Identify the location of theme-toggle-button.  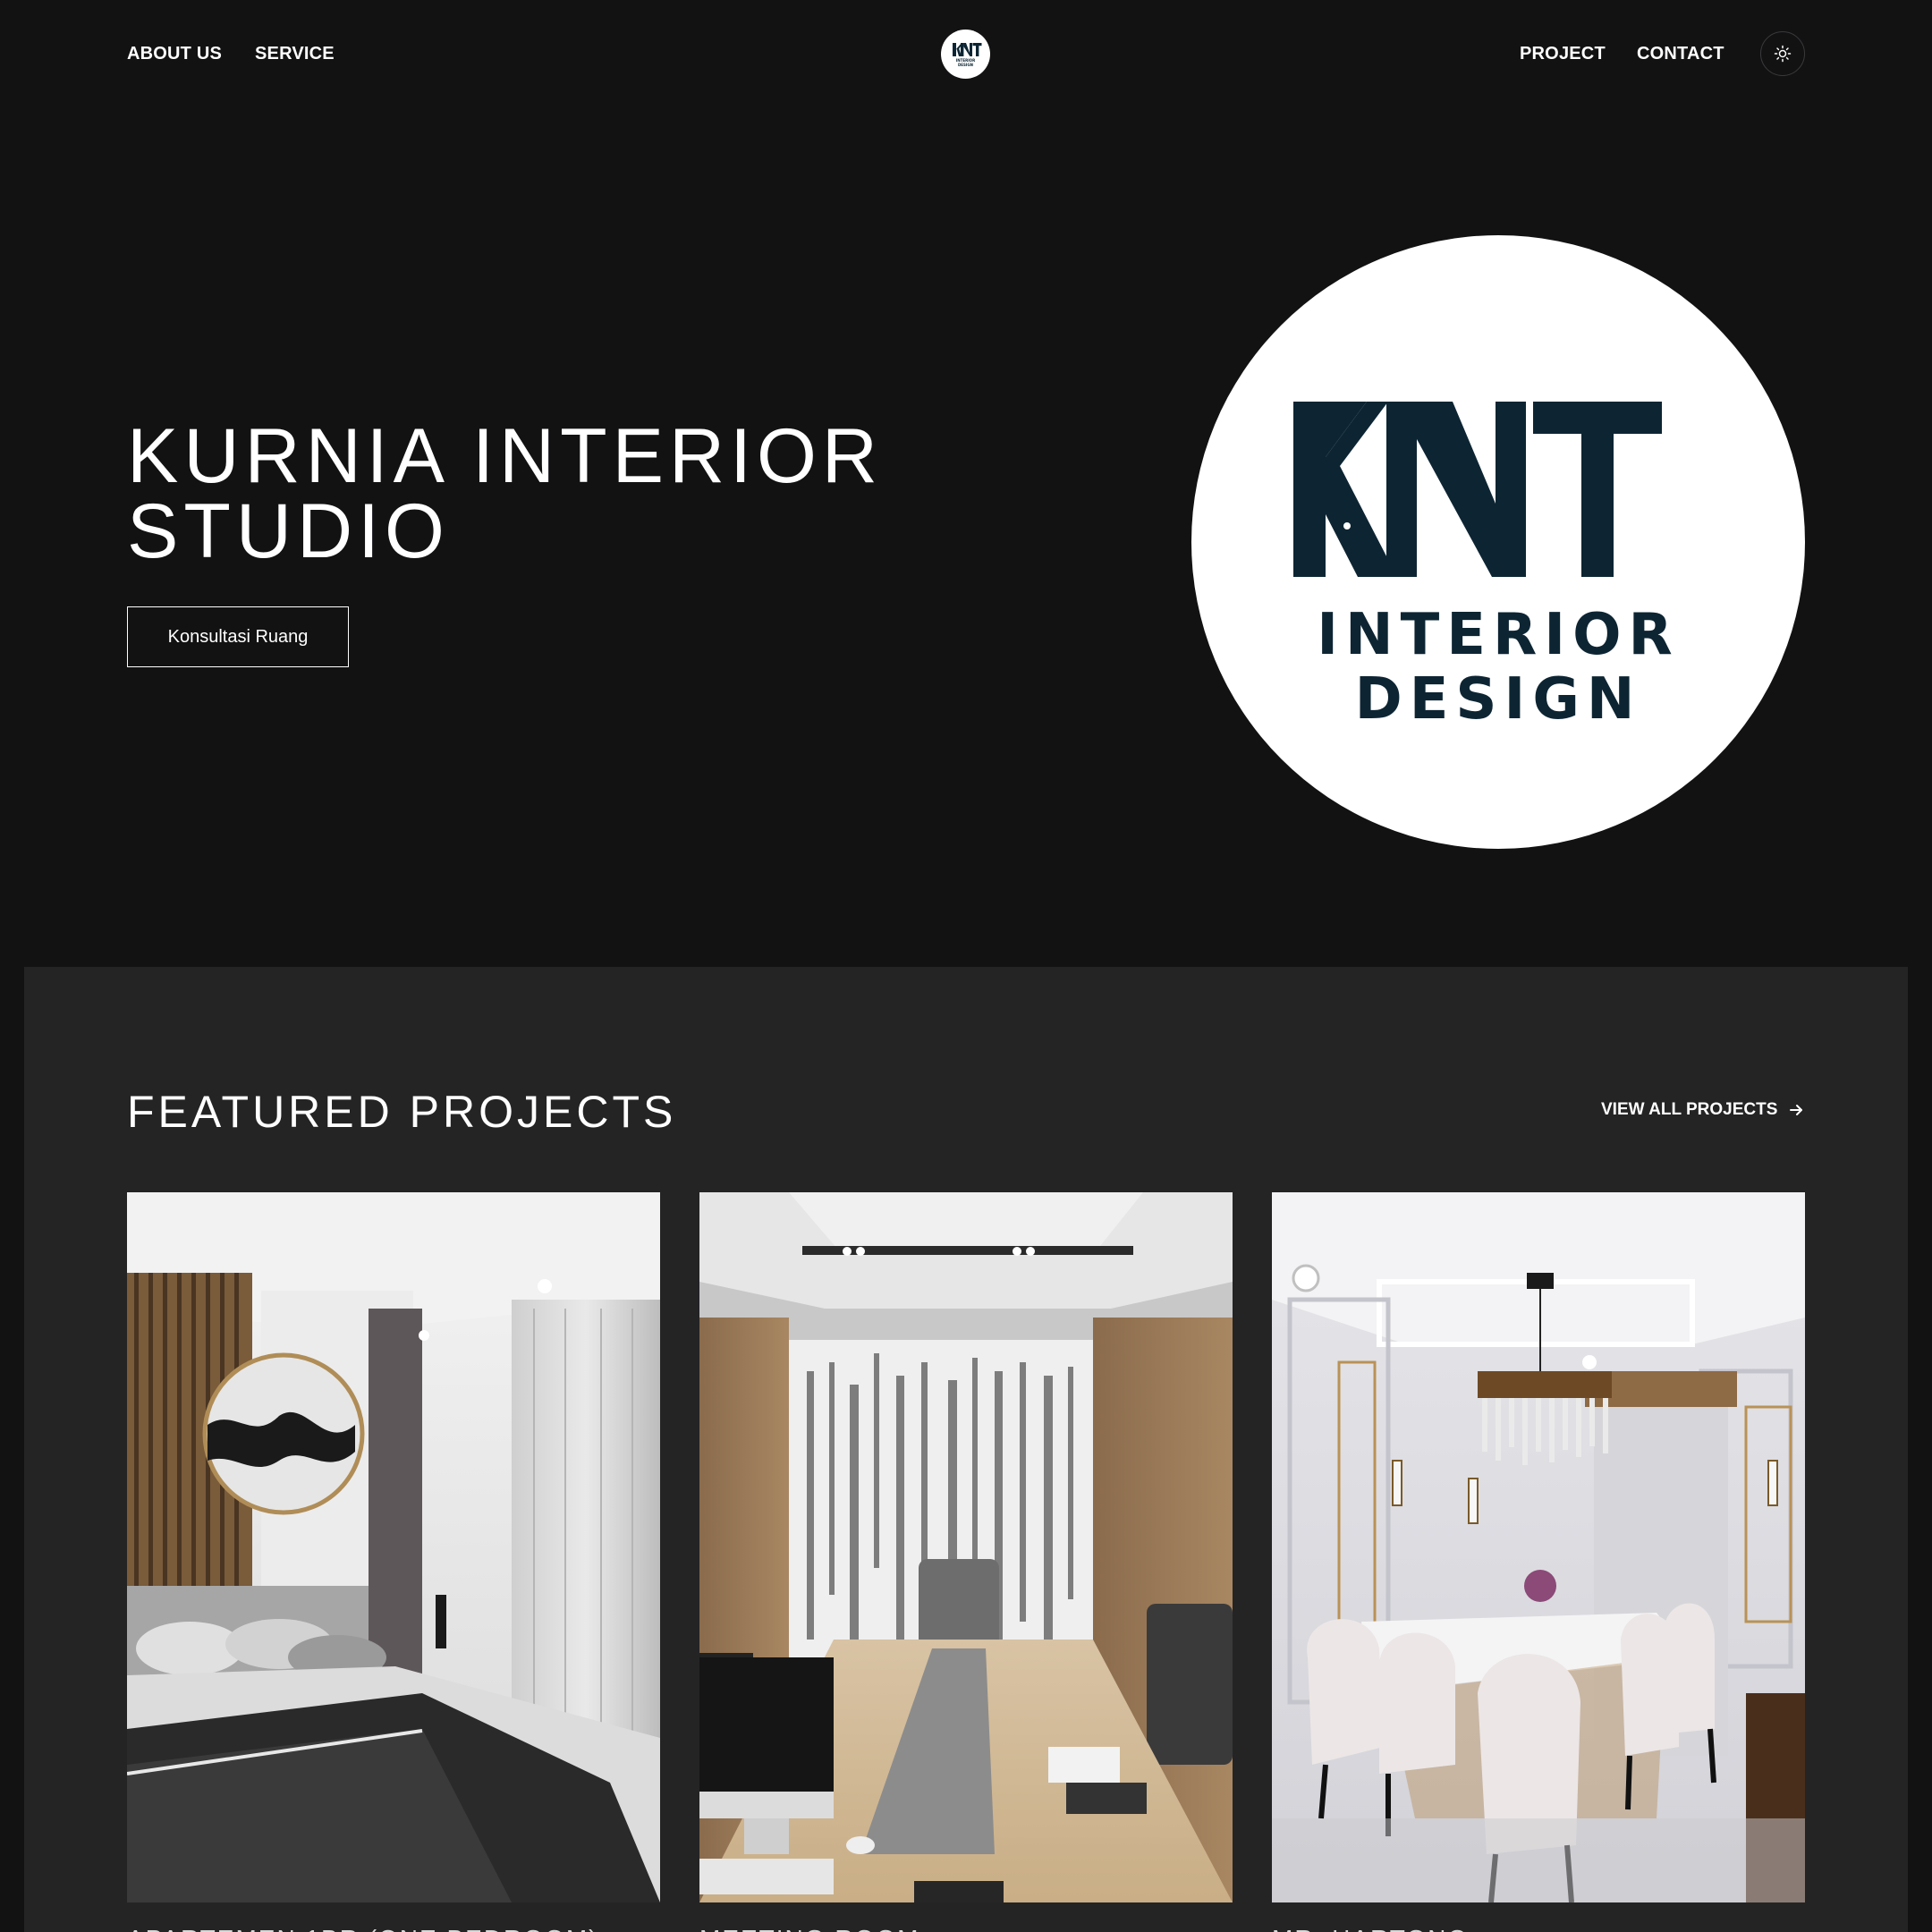
(1782, 53).